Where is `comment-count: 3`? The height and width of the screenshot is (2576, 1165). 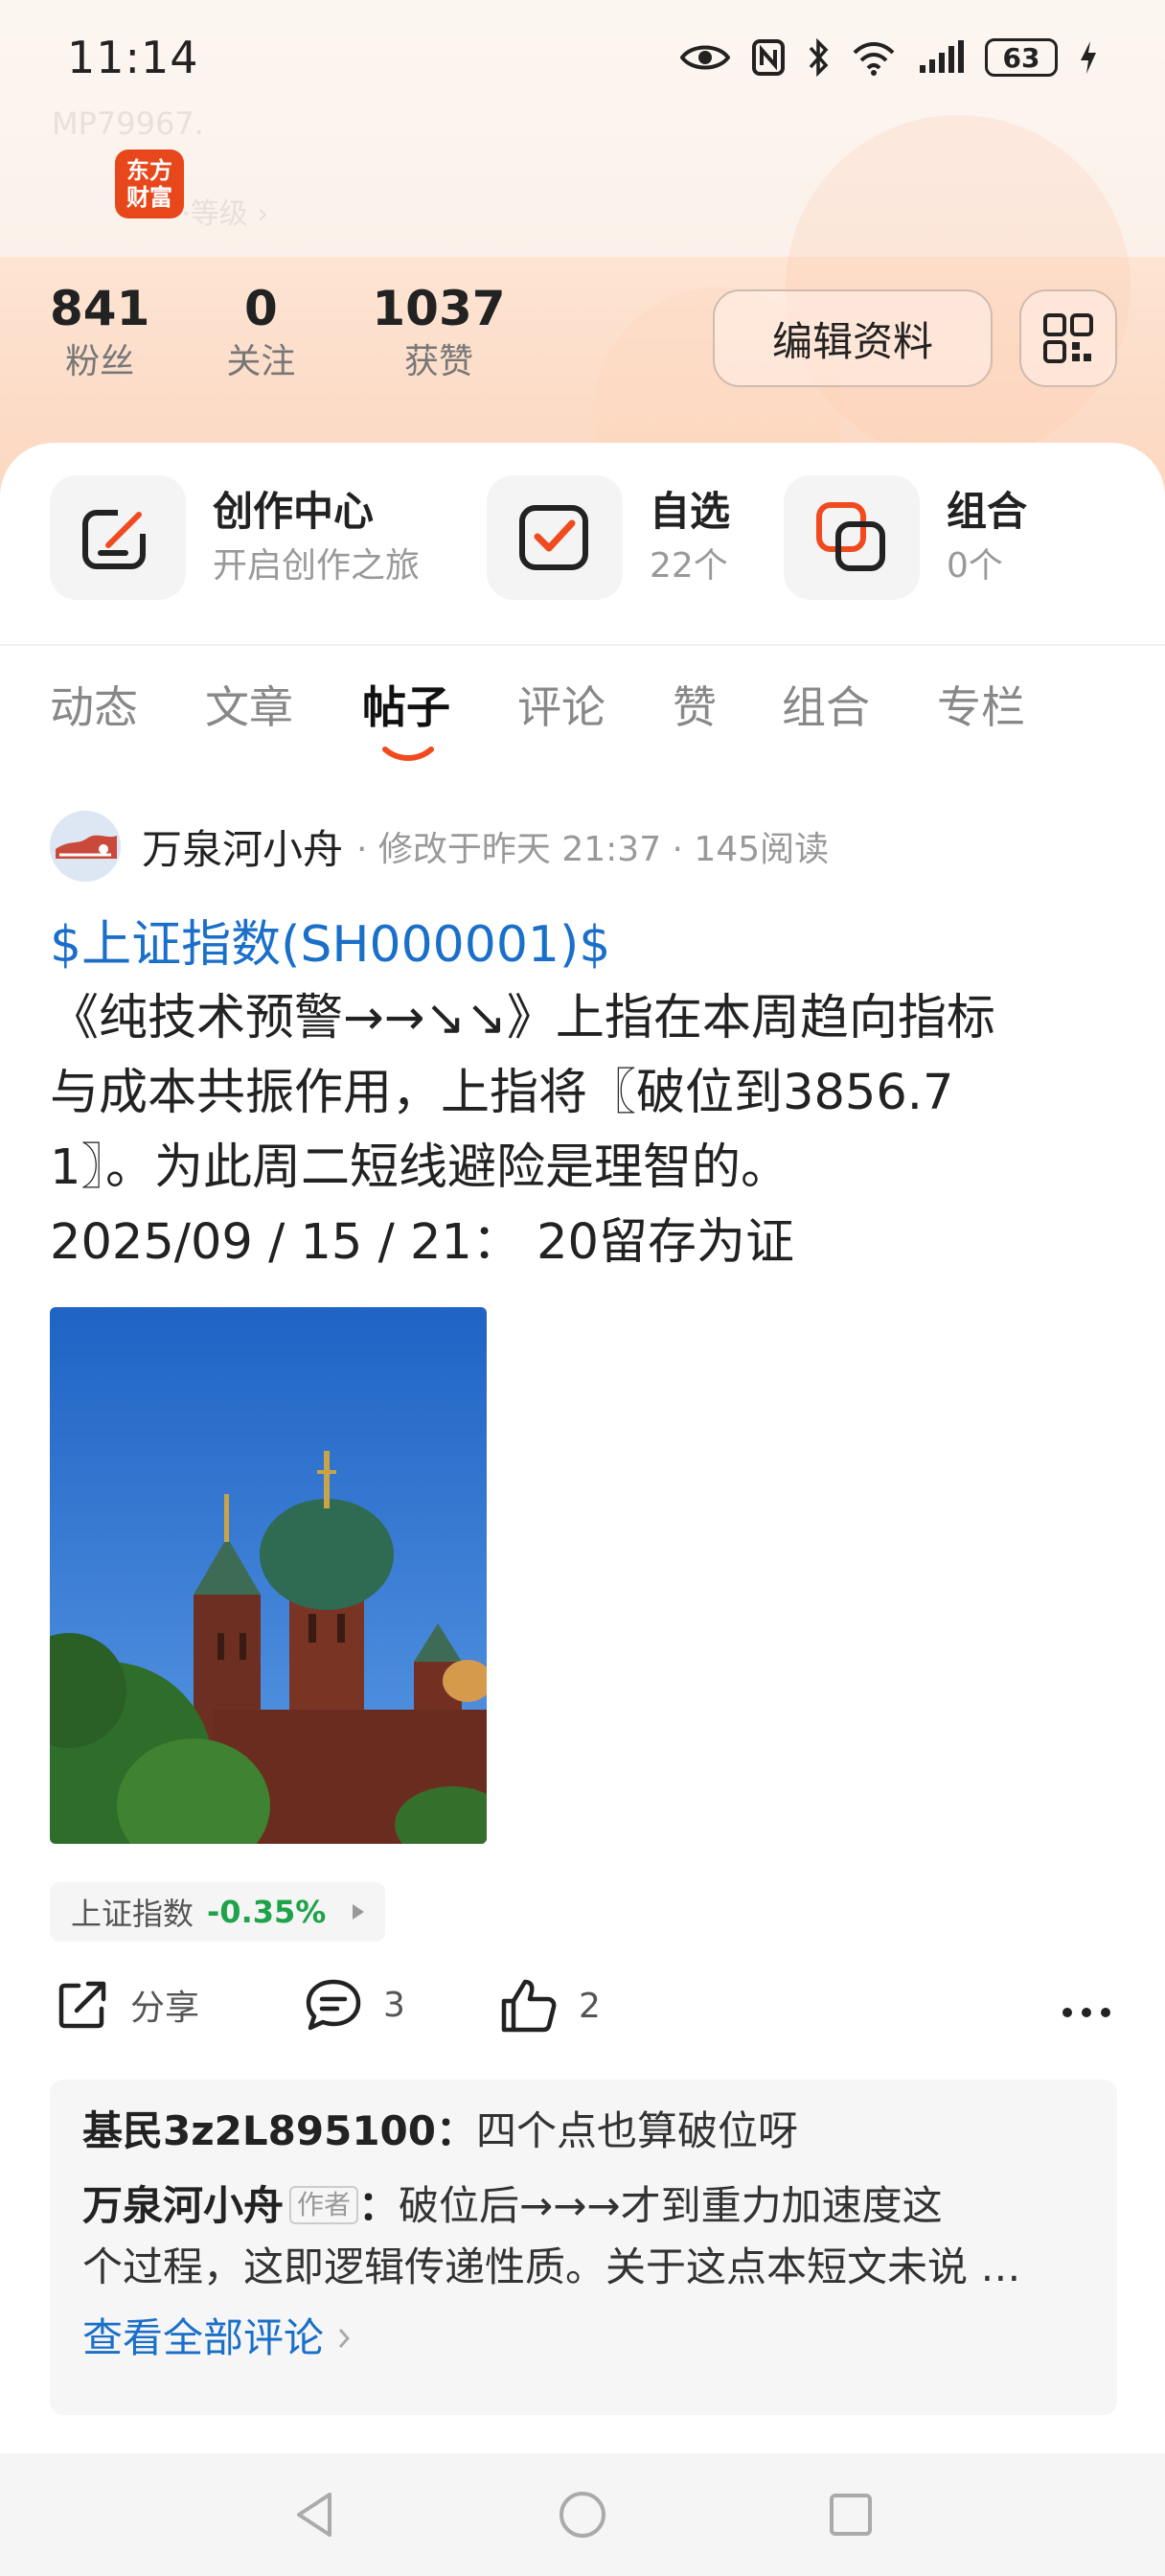
comment-count: 3 is located at coordinates (394, 2005).